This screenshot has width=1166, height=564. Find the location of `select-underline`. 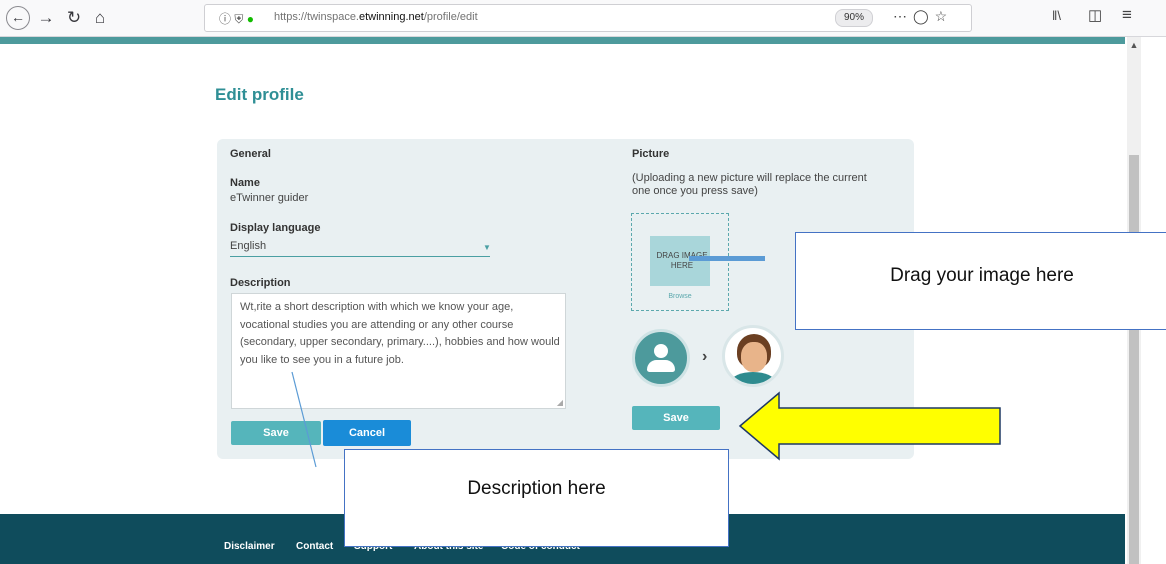

select-underline is located at coordinates (360, 256).